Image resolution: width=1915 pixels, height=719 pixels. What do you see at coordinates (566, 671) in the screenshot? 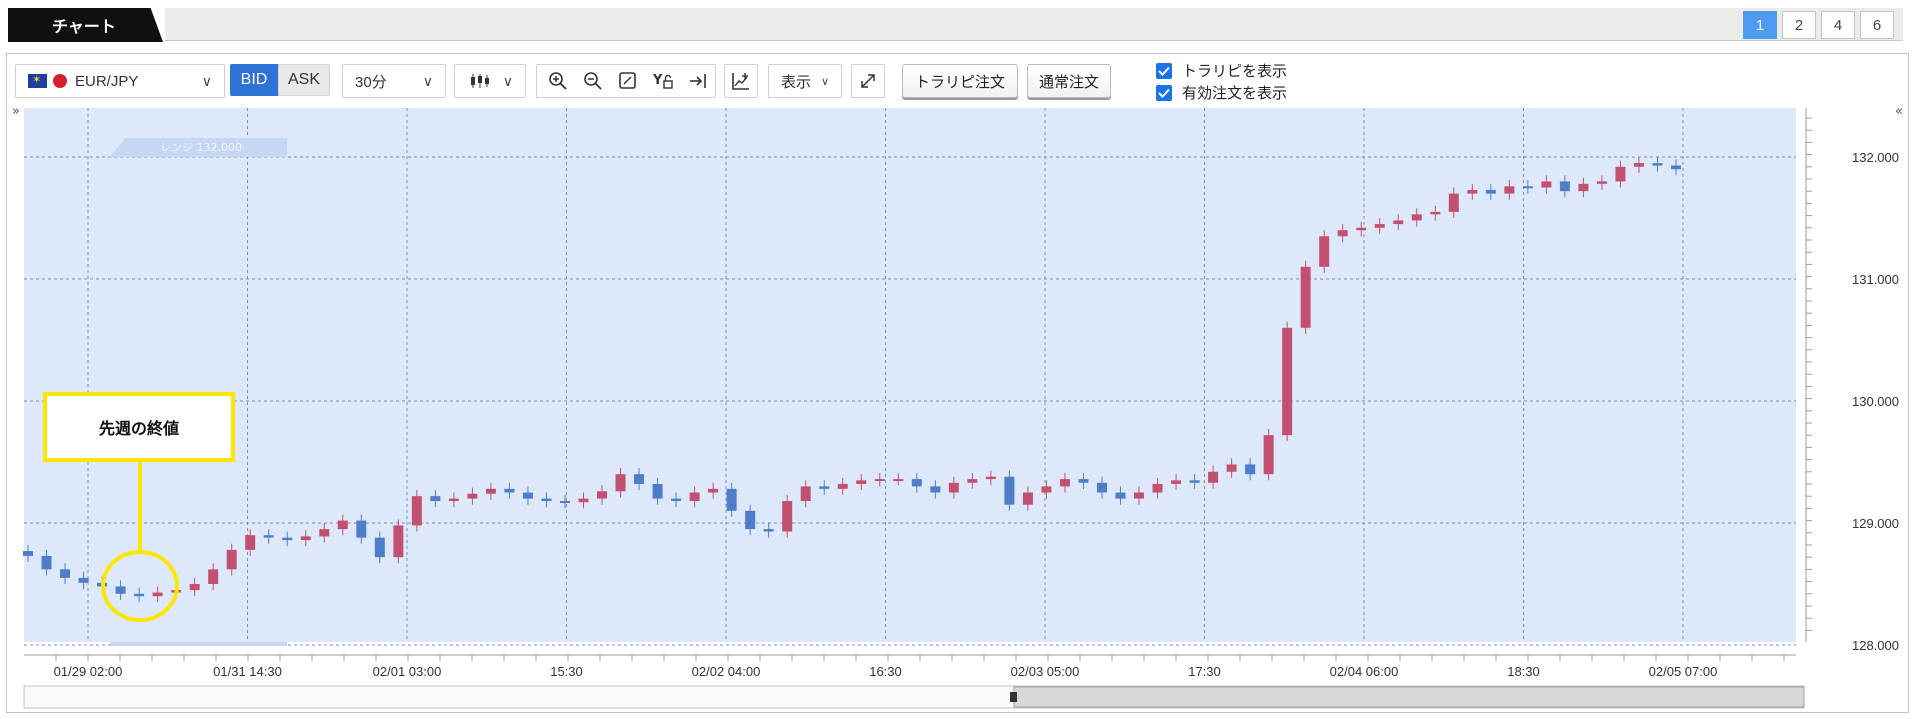
I see `x-tick-label: 15:30` at bounding box center [566, 671].